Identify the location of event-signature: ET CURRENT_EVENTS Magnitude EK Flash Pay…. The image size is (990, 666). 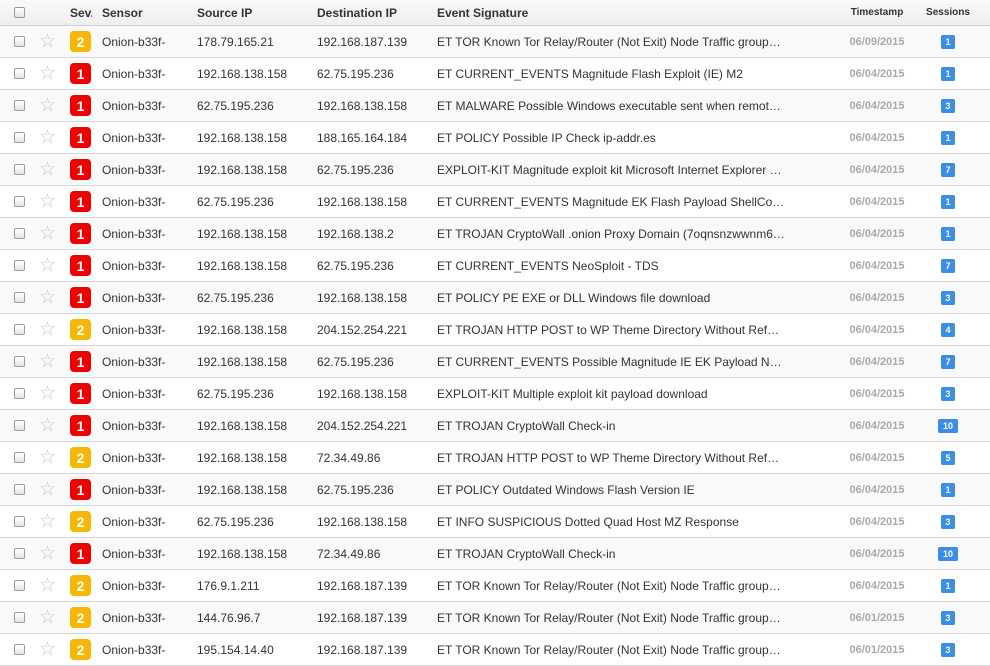
(637, 201).